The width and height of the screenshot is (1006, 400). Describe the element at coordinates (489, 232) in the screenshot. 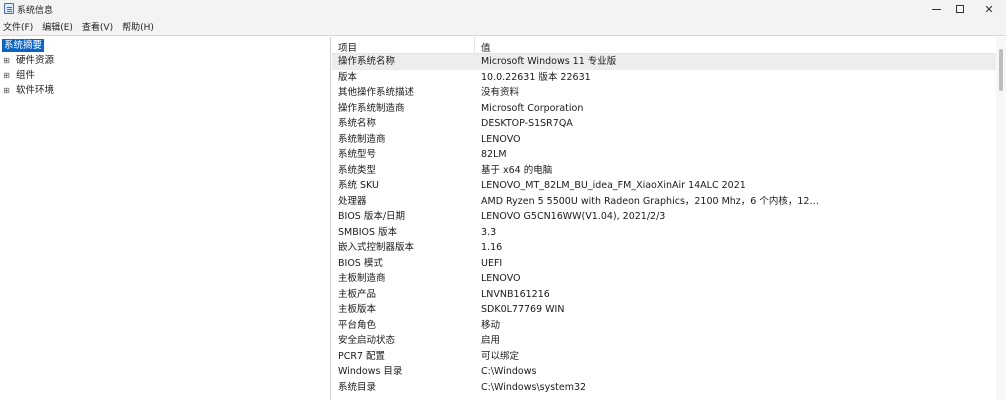

I see `row-value: 3.3` at that location.